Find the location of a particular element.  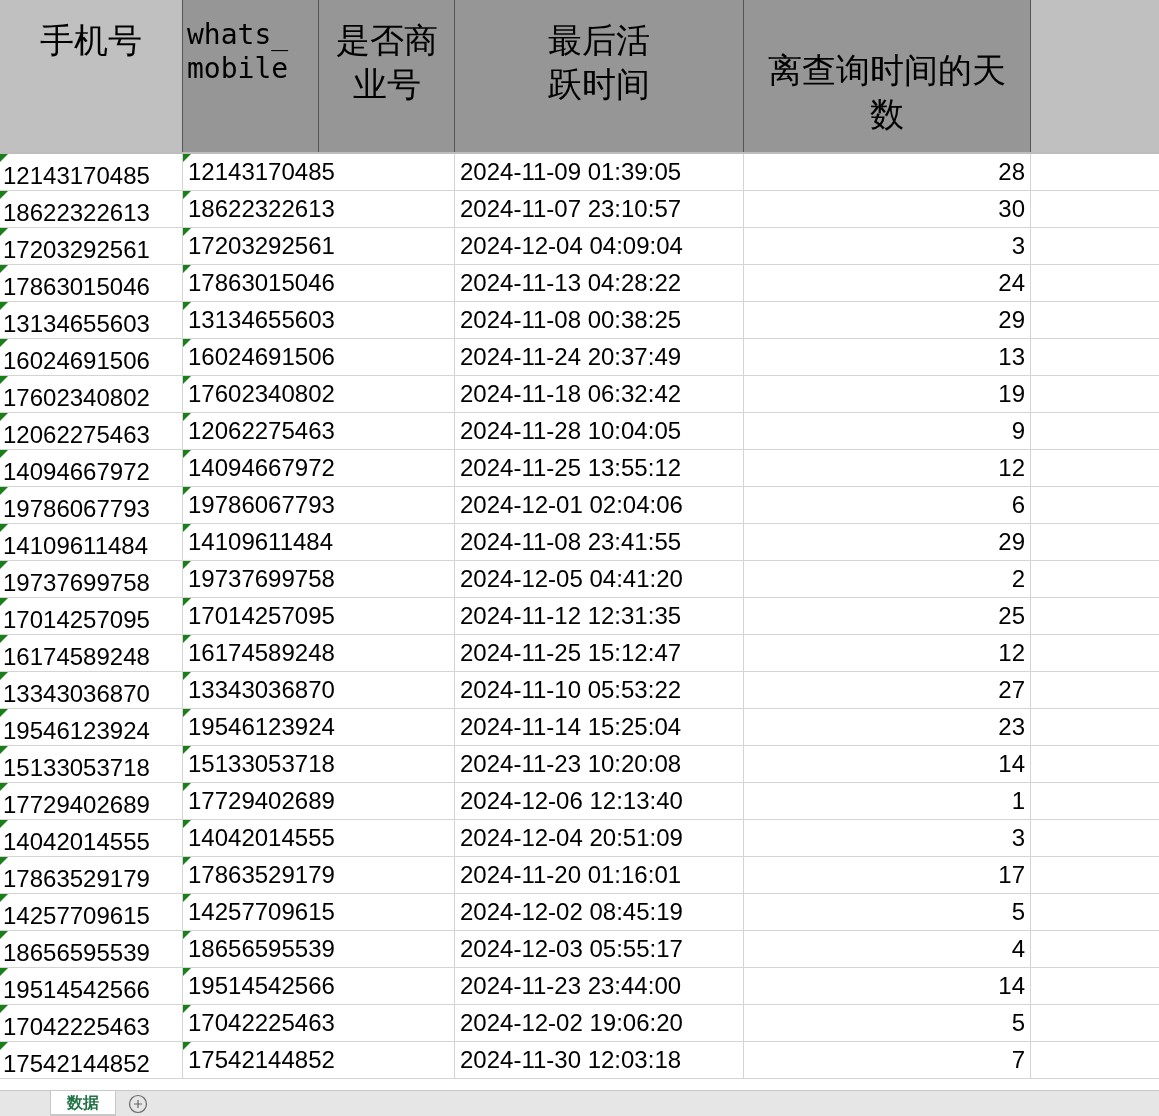

table-cell-text: 17 is located at coordinates (1011, 875).